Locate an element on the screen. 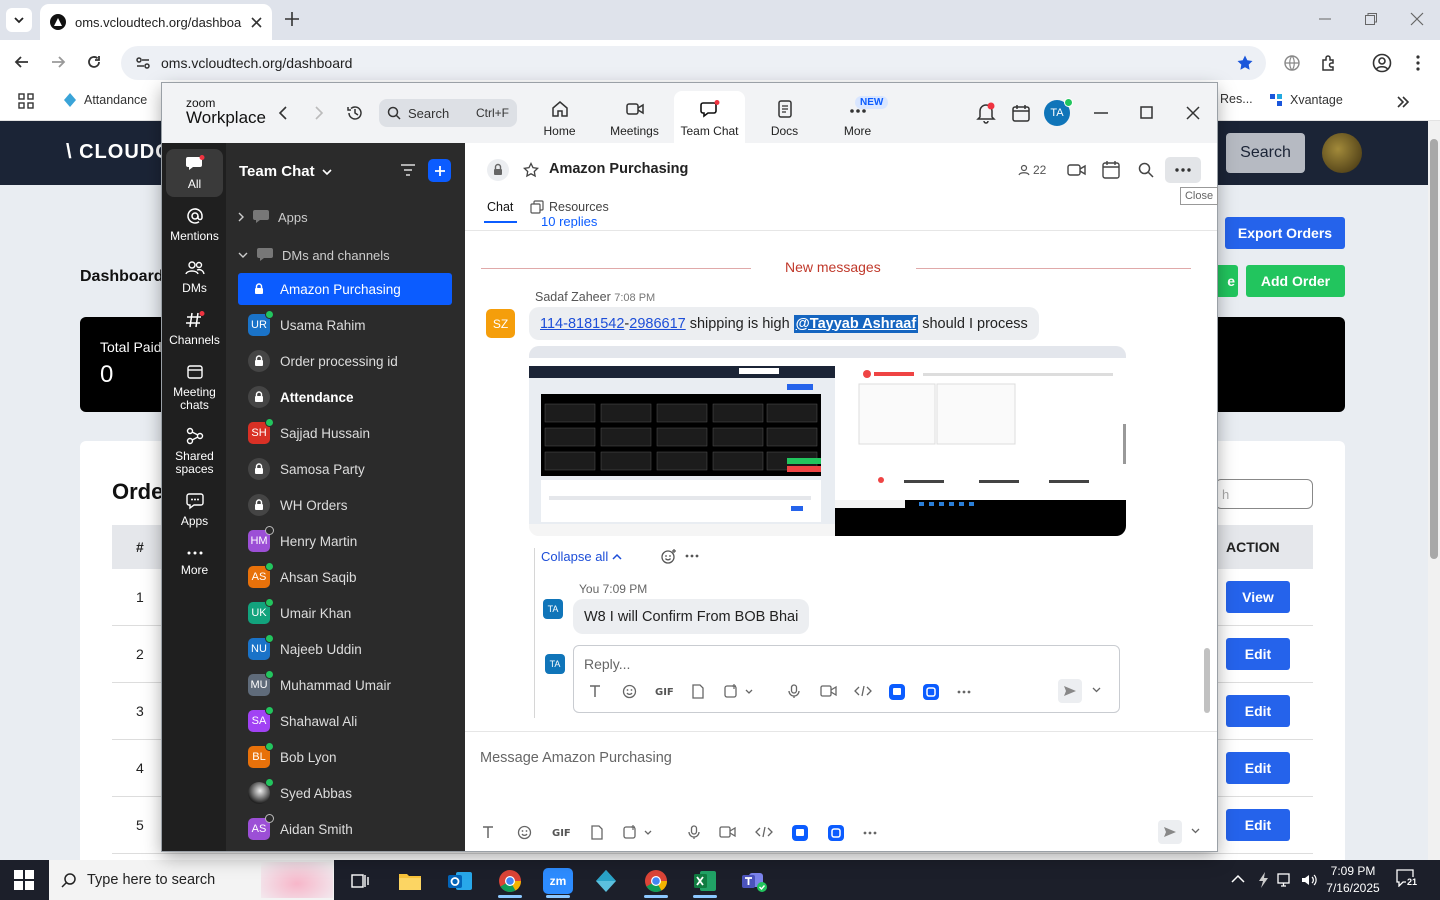  sidebar-item-dm: NU Najeeb Uddin is located at coordinates (345, 649).